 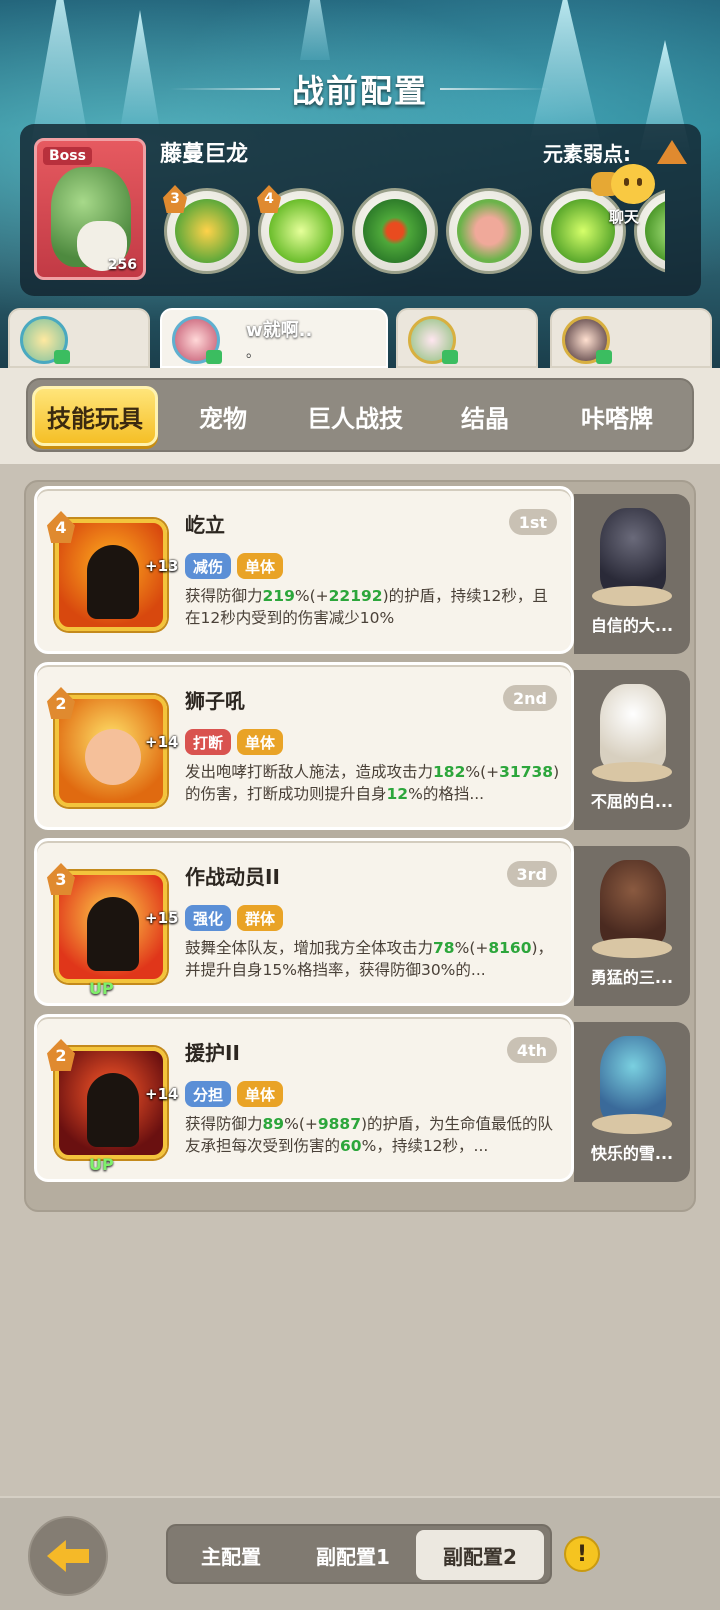 What do you see at coordinates (633, 184) in the screenshot?
I see `smiley-icon` at bounding box center [633, 184].